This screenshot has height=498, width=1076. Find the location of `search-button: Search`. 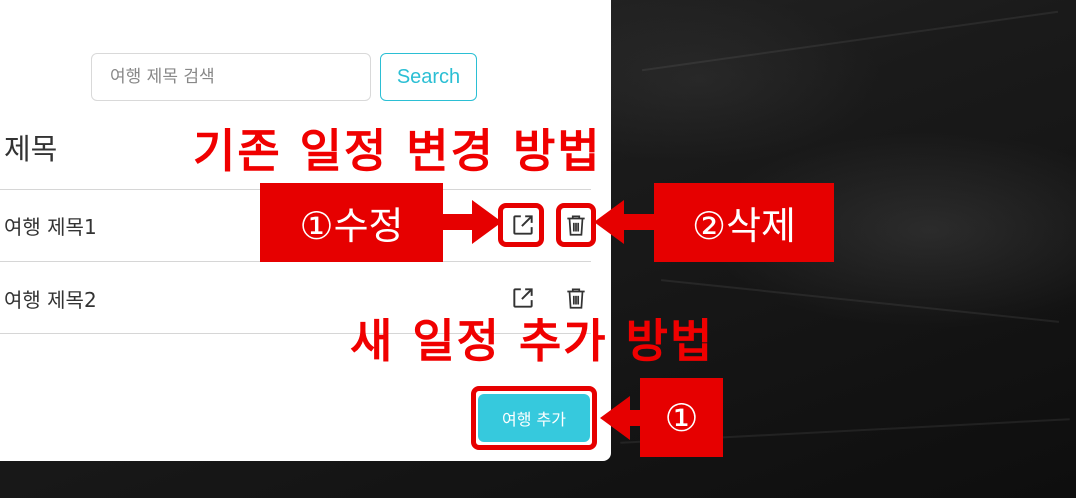

search-button: Search is located at coordinates (428, 77).